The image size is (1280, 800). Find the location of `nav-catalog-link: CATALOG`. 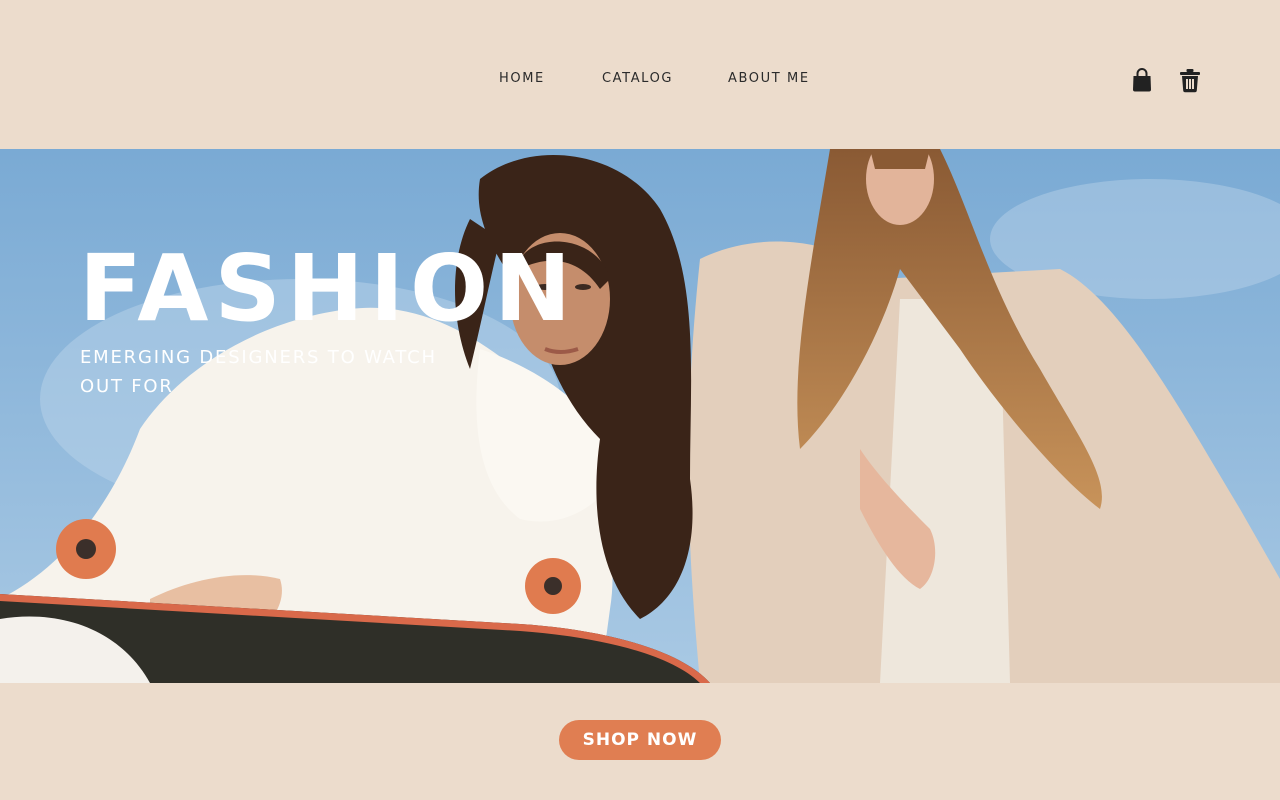

nav-catalog-link: CATALOG is located at coordinates (637, 78).